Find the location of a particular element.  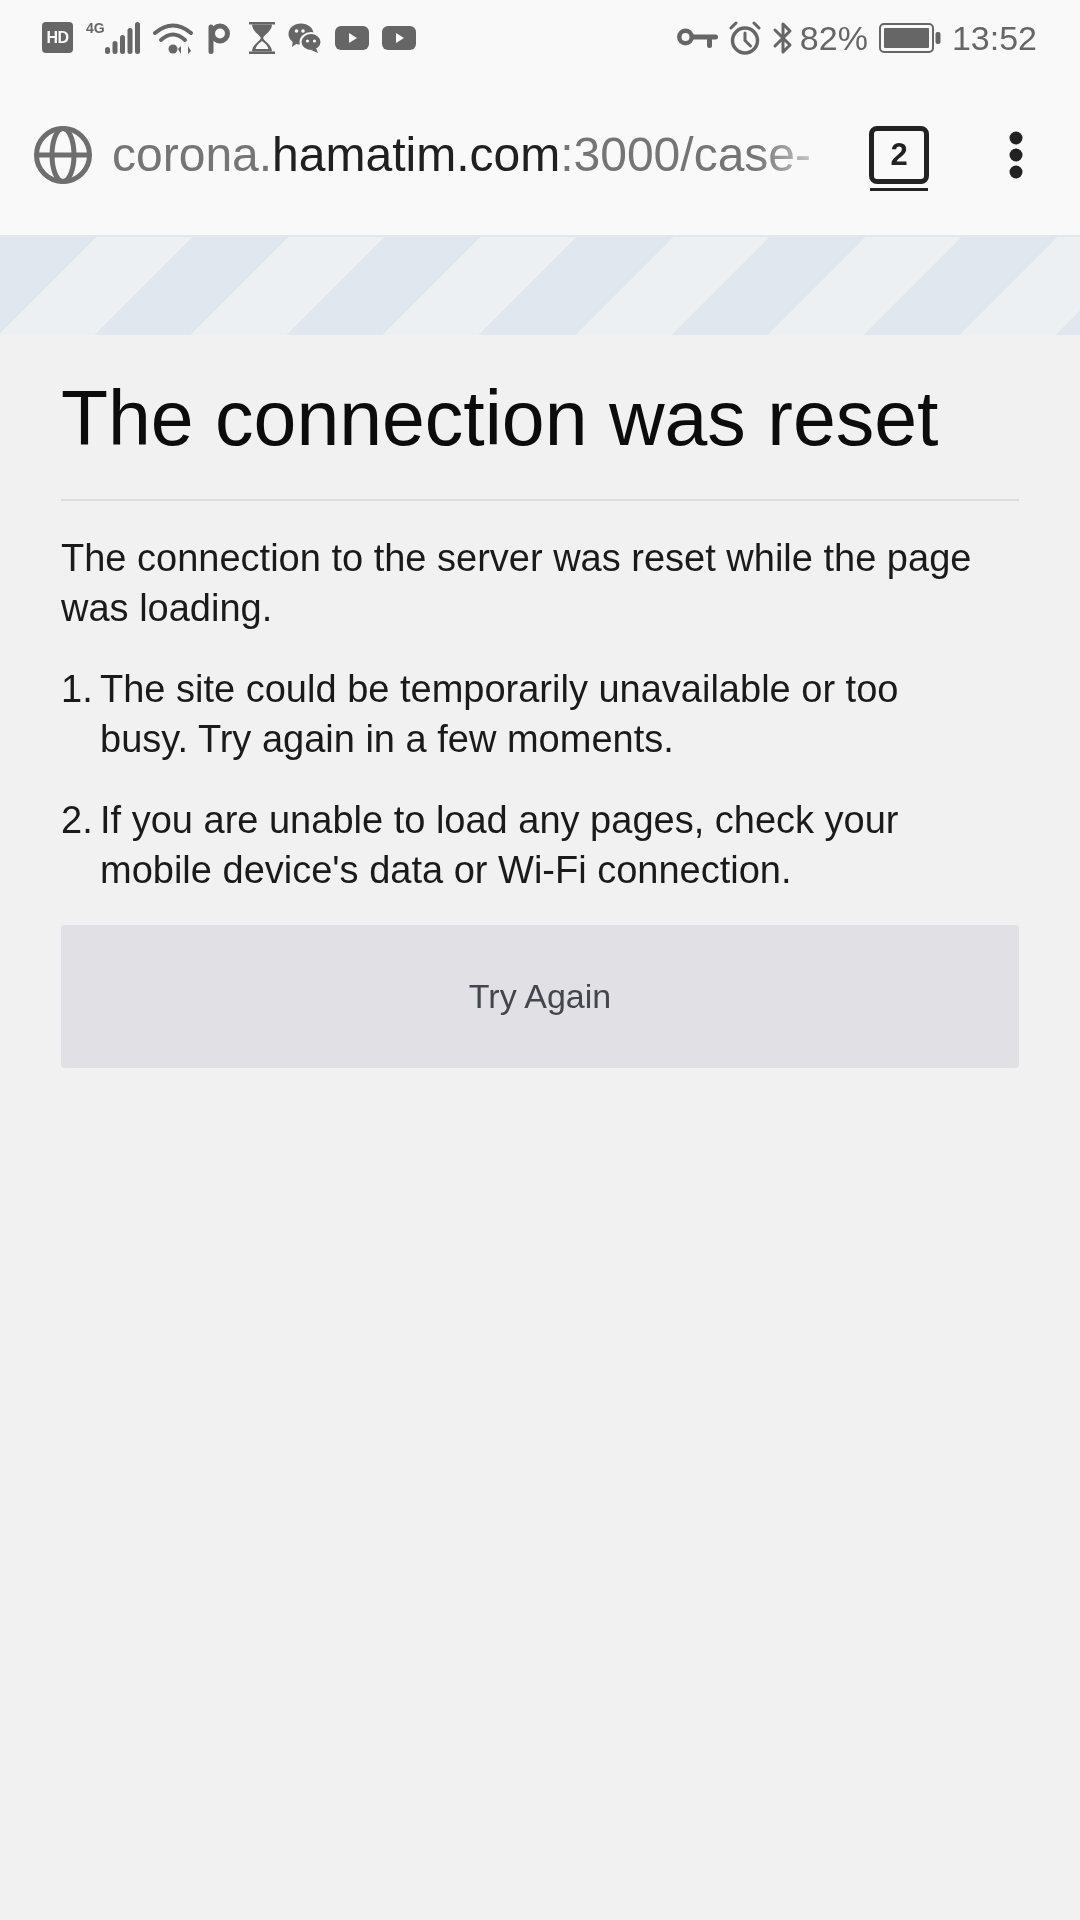

try-again-button: Try Again is located at coordinates (540, 996).